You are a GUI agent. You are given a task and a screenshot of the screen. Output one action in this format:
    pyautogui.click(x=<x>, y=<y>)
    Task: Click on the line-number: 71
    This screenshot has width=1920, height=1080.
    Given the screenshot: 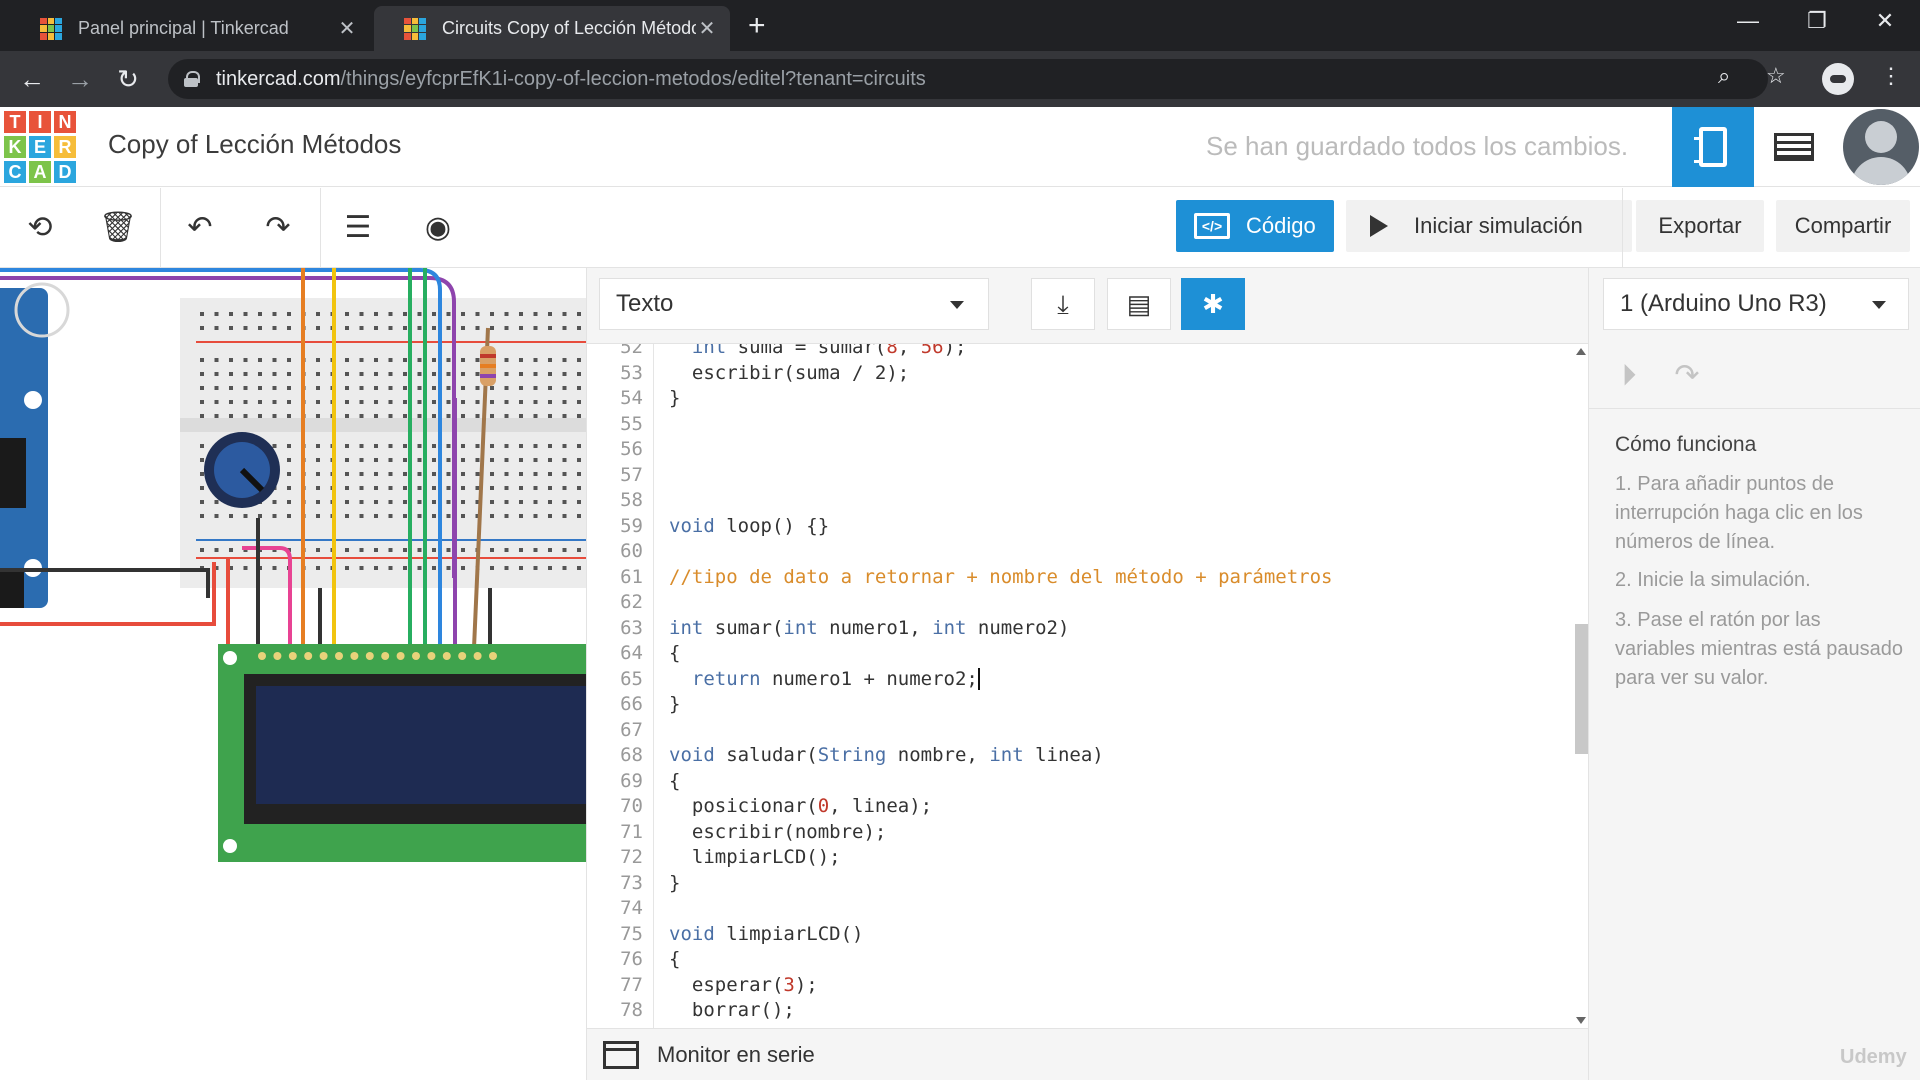 What is the action you would take?
    pyautogui.click(x=615, y=832)
    